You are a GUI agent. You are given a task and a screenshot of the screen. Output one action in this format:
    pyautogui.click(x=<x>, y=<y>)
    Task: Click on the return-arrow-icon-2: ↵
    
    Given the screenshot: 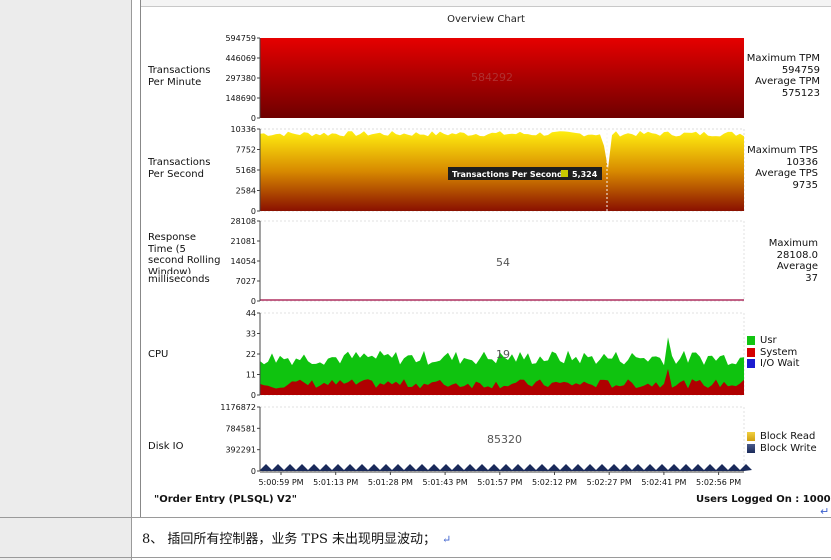 What is the action you would take?
    pyautogui.click(x=825, y=511)
    